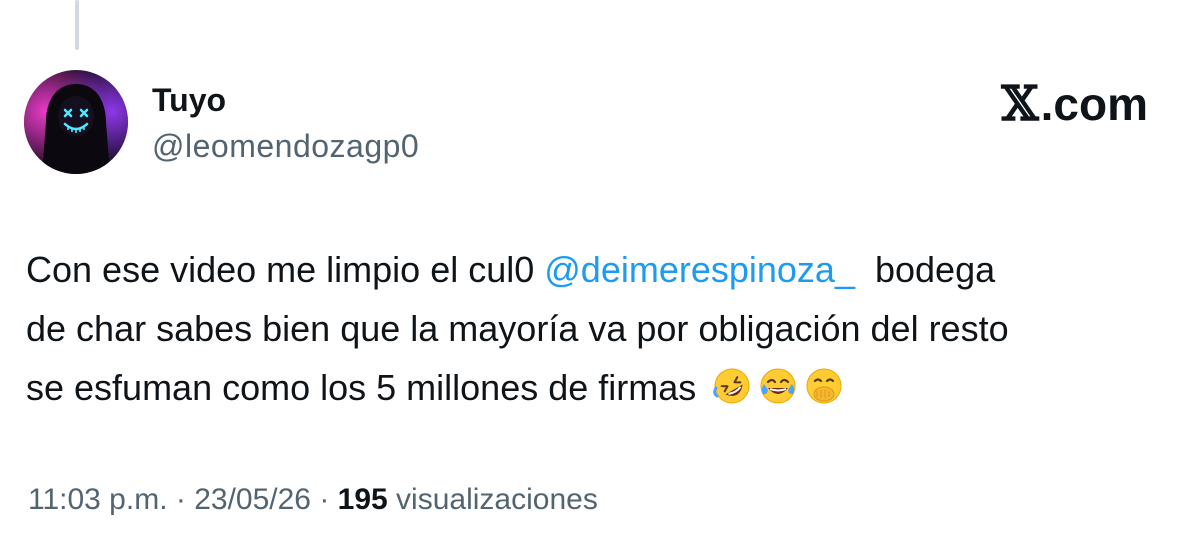  What do you see at coordinates (1020, 104) in the screenshot?
I see `x-logo-icon: 𝕏` at bounding box center [1020, 104].